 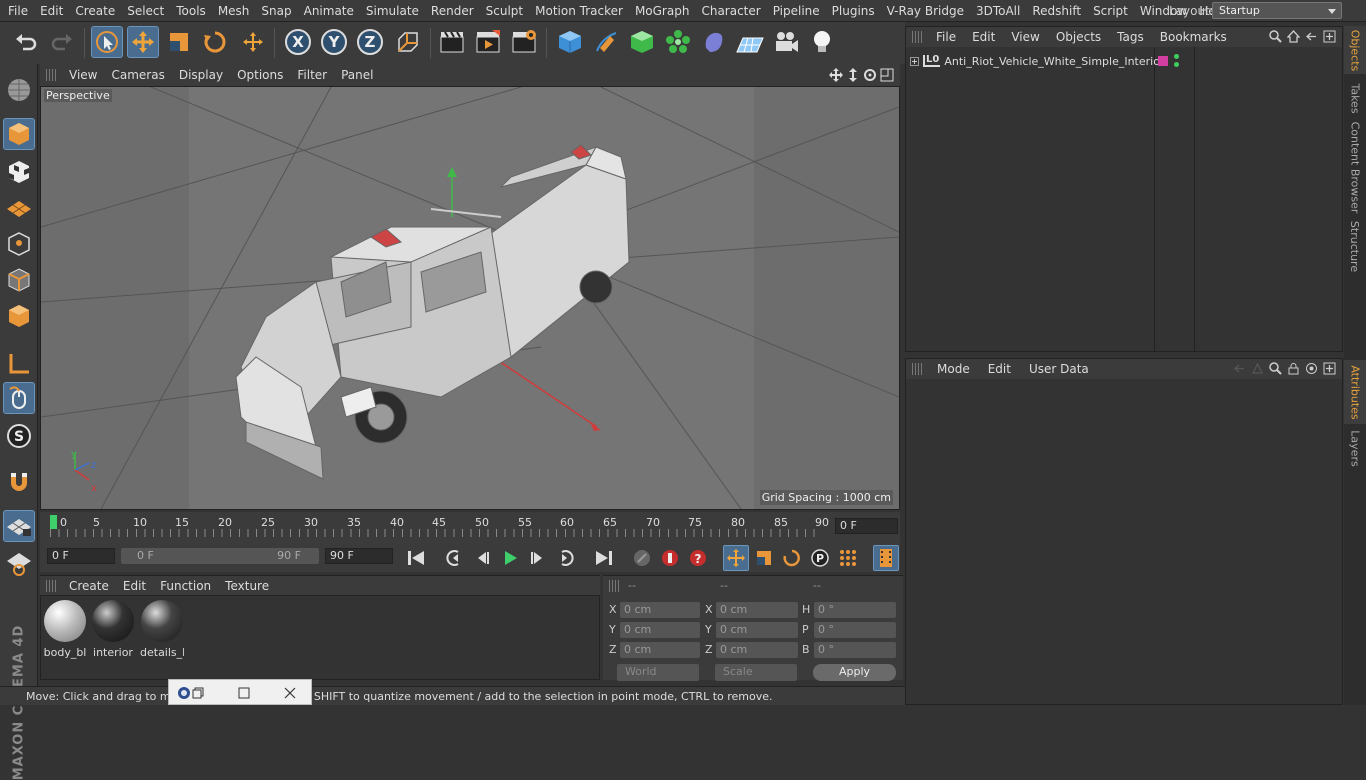 I want to click on tab-attributes: Attributes, so click(x=1355, y=392).